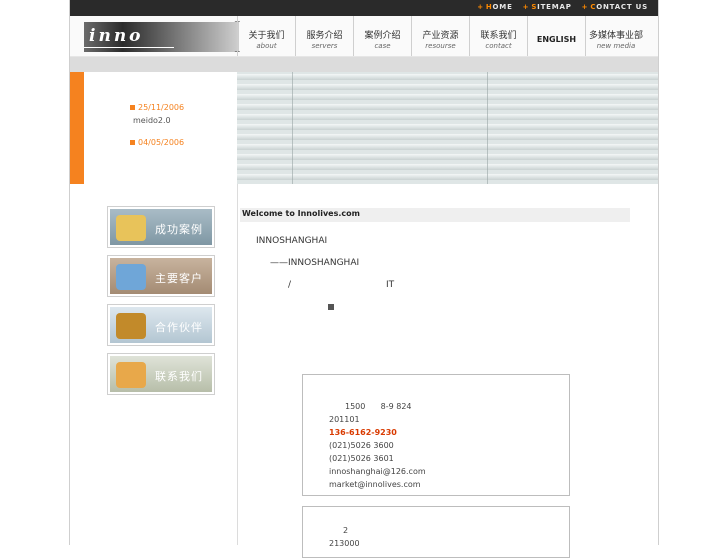  Describe the element at coordinates (377, 471) in the screenshot. I see `contact-email-1: innoshanghai@126.com` at that location.